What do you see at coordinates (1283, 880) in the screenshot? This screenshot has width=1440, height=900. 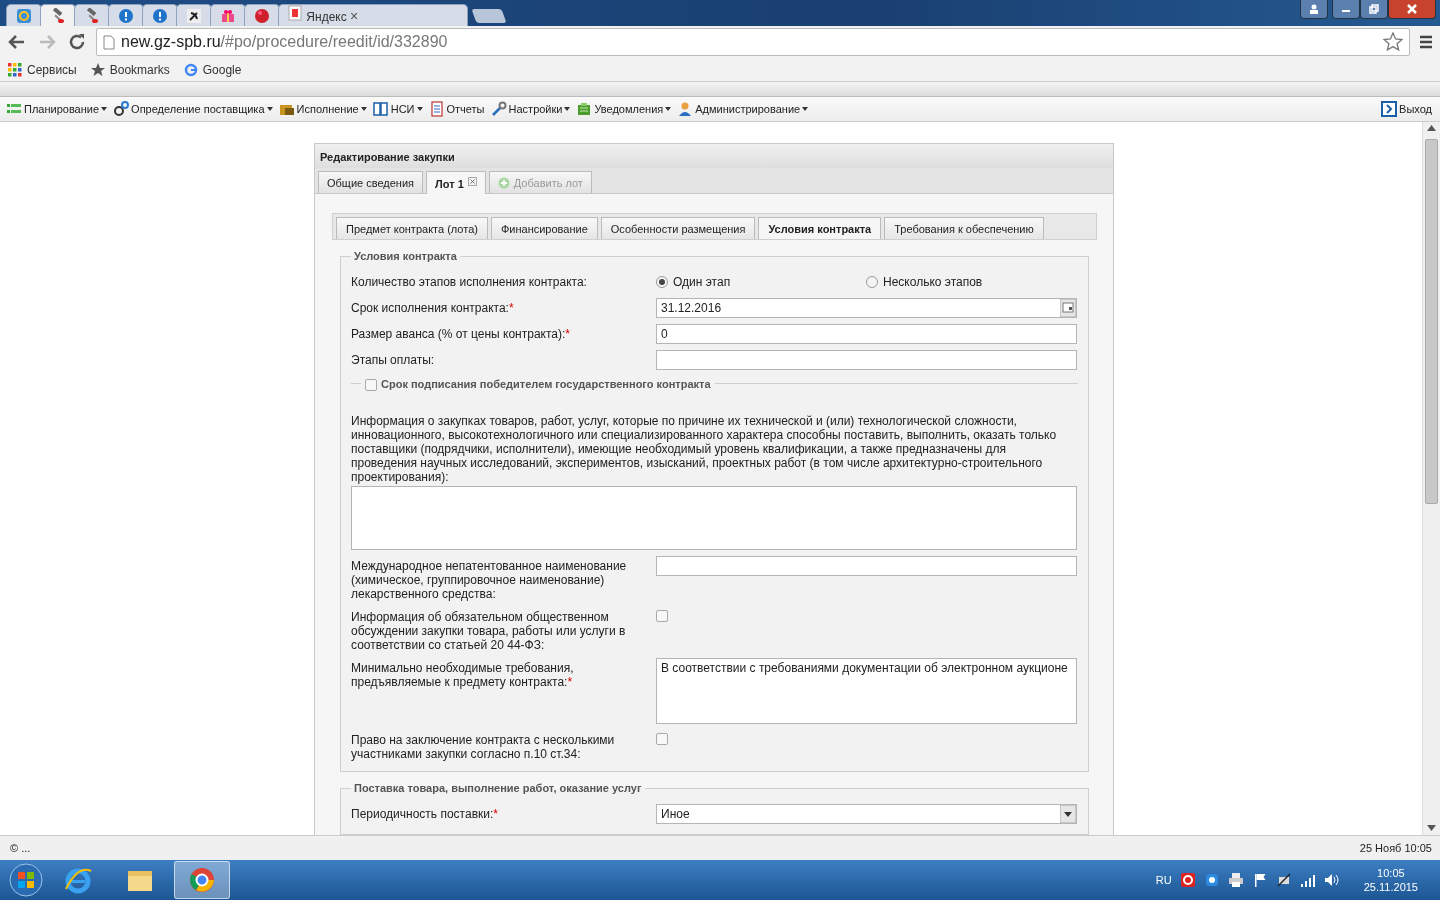 I see `network-icon` at bounding box center [1283, 880].